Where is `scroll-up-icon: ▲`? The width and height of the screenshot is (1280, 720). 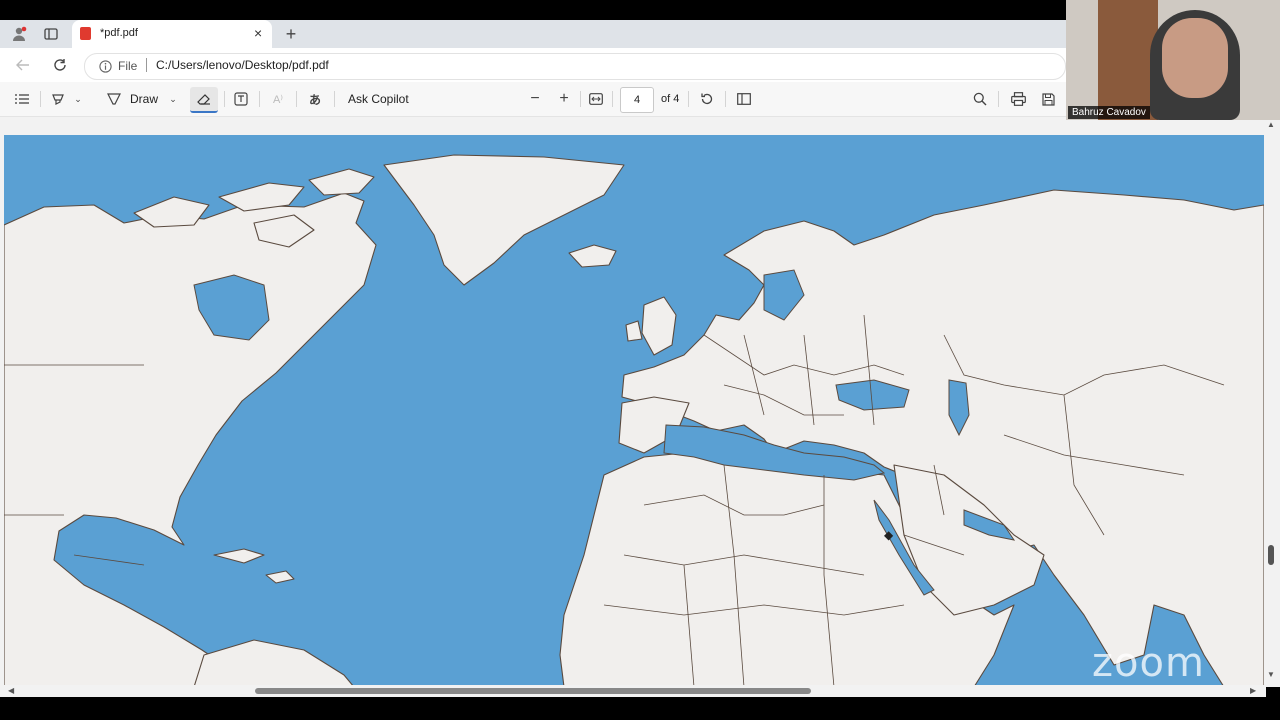 scroll-up-icon: ▲ is located at coordinates (1271, 124).